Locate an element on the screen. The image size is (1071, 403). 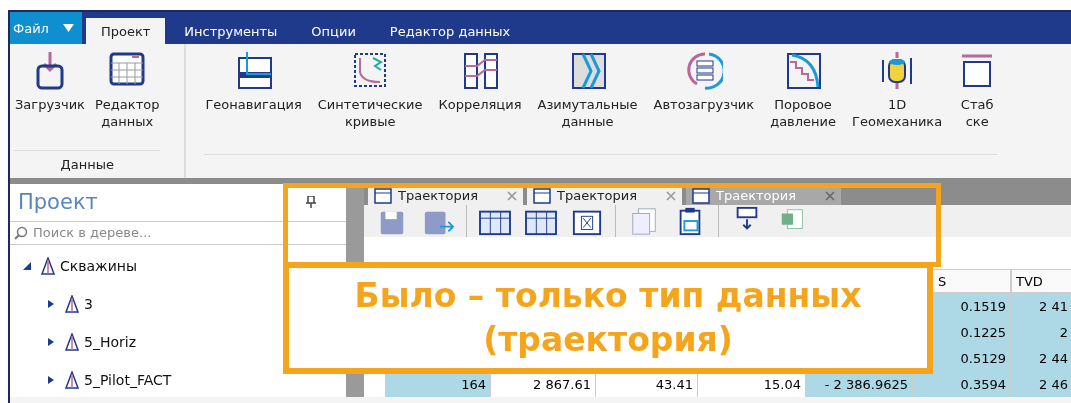
group-label: Данные is located at coordinates (87, 165).